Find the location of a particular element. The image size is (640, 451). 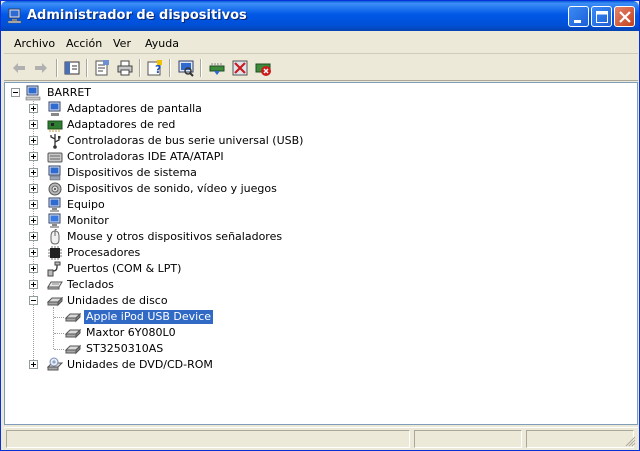

tree-item: Dispositivos de sonido, vídeo y juegos is located at coordinates (179, 189).